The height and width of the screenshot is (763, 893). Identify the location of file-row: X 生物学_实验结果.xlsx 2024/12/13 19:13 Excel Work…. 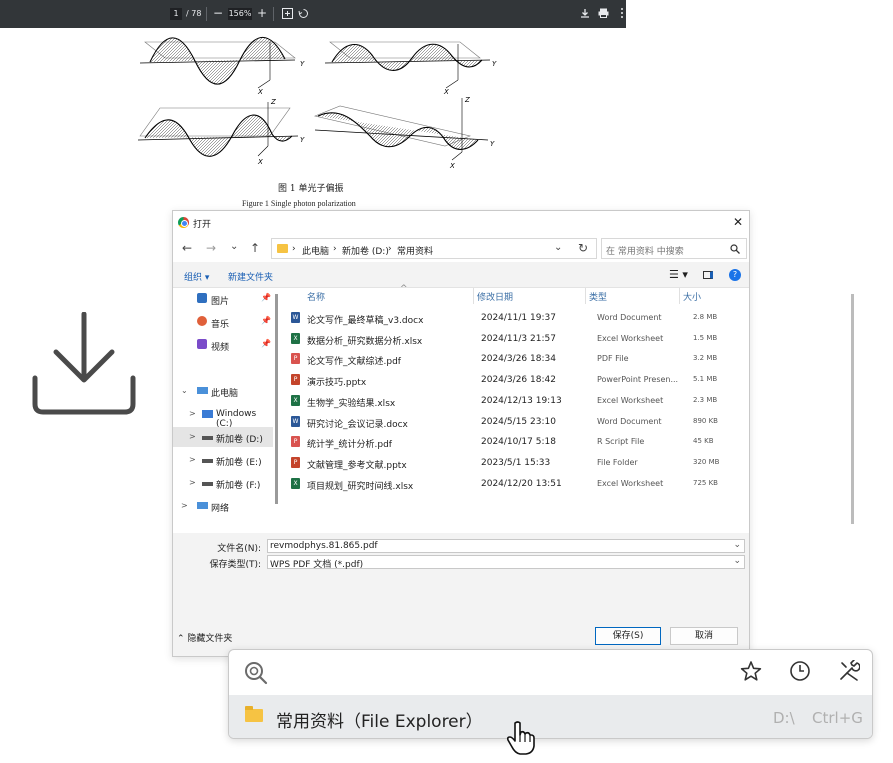
(516, 401).